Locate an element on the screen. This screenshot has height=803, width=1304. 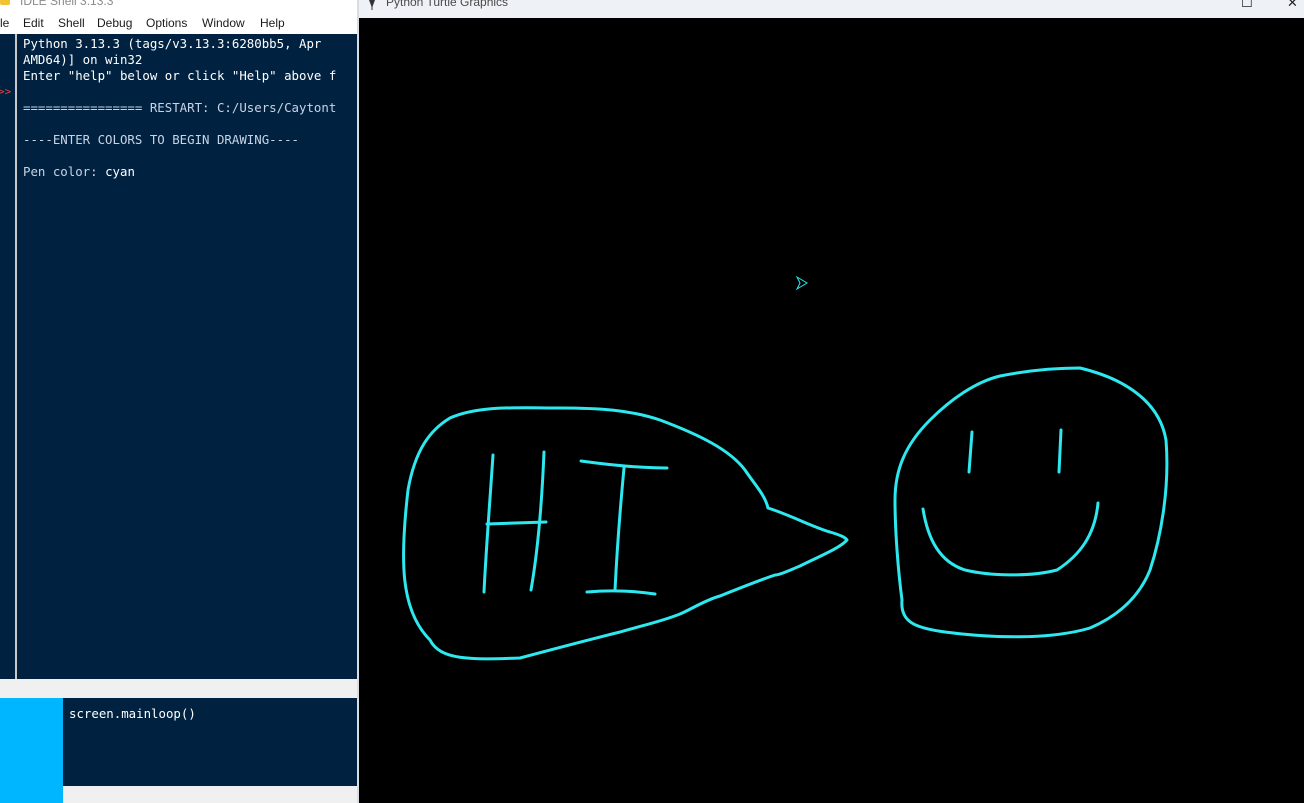
editor-code-area: screen.mainloop() is located at coordinates (210, 742).